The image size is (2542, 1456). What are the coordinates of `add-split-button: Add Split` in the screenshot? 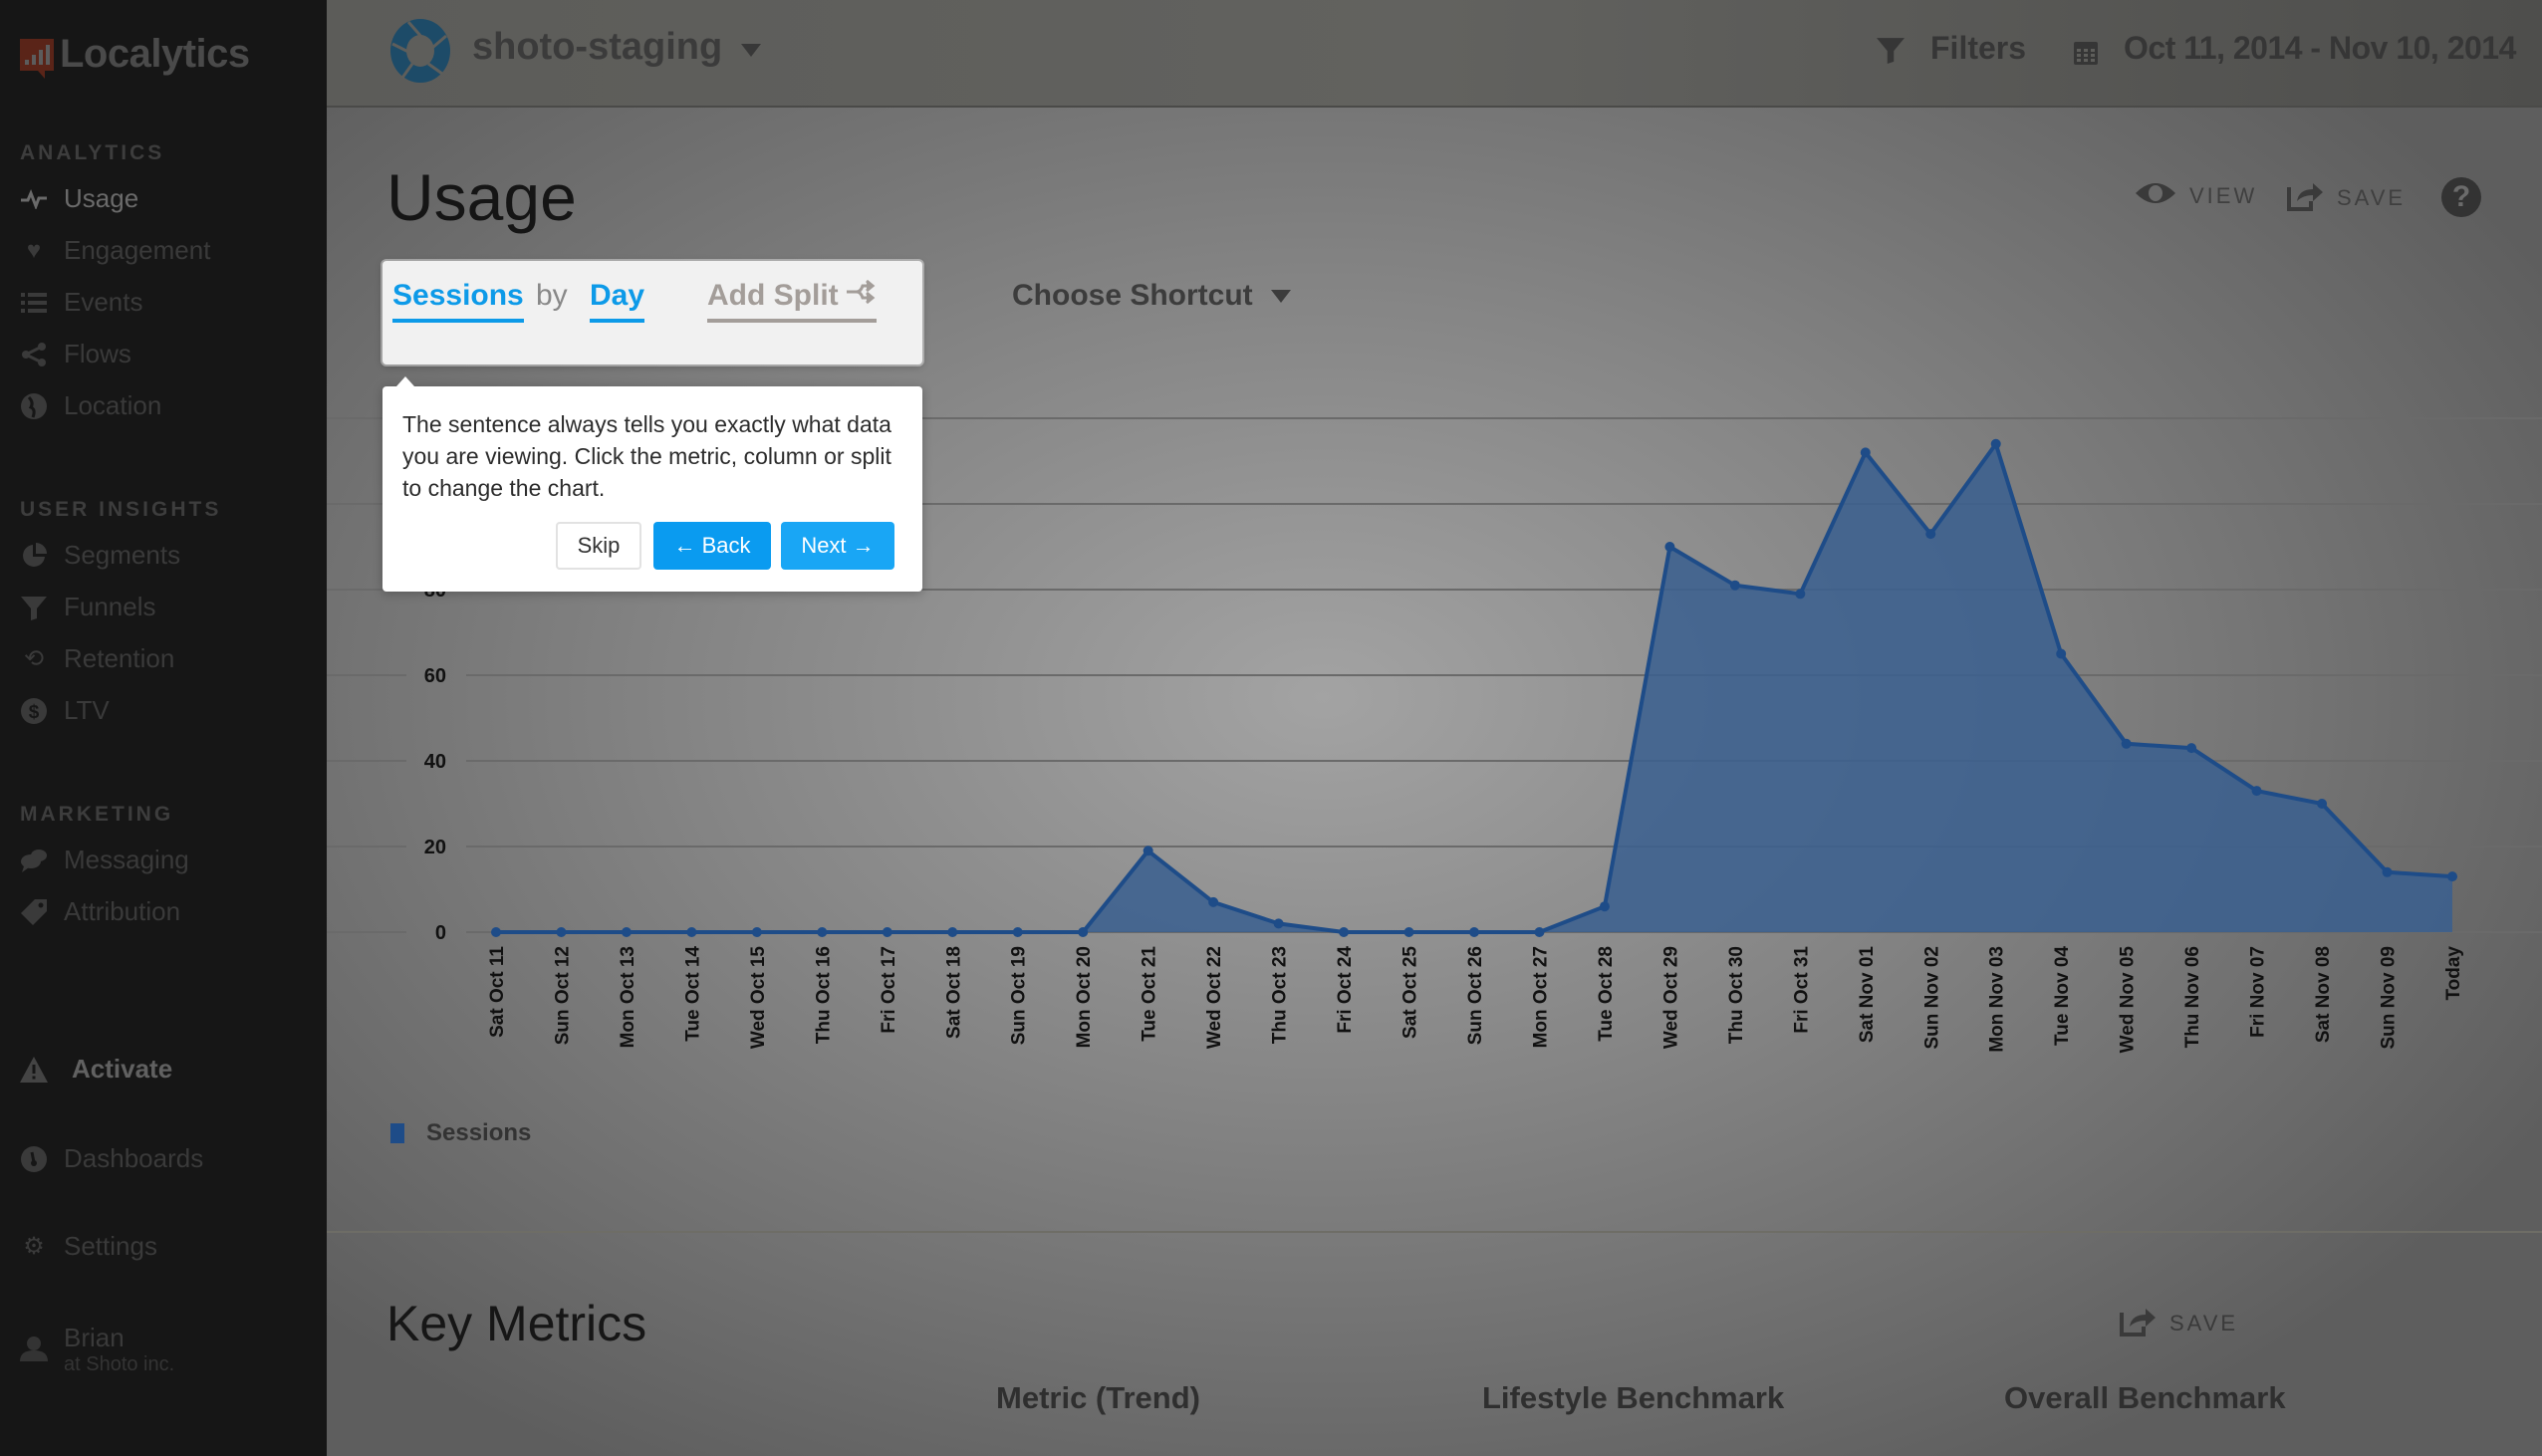 It's located at (792, 301).